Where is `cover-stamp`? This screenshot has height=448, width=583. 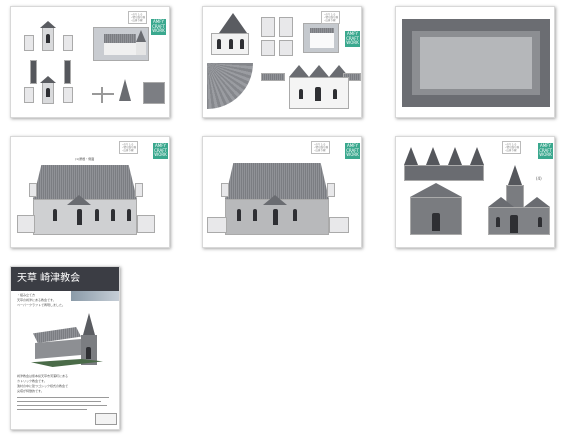 cover-stamp is located at coordinates (106, 419).